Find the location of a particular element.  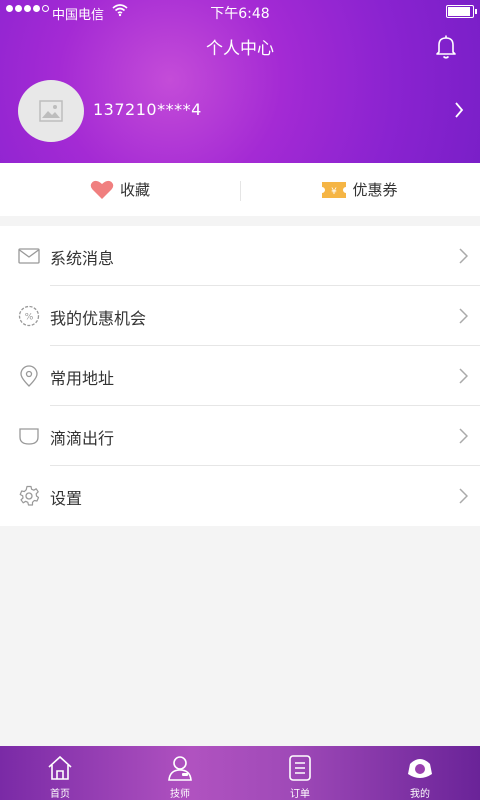

technician-icon is located at coordinates (180, 768).